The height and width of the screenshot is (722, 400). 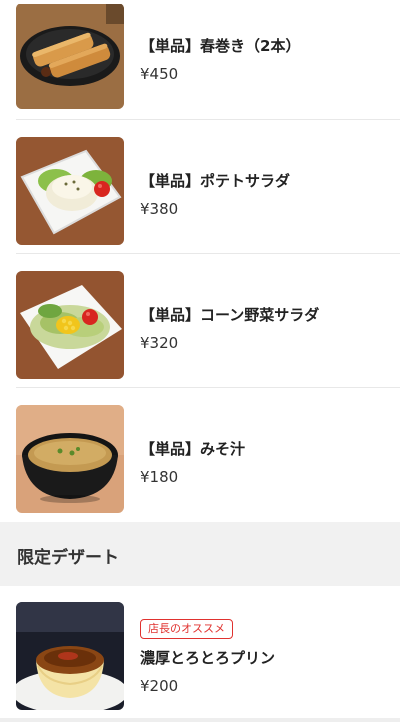 What do you see at coordinates (70, 459) in the screenshot?
I see `miso-soup-photo` at bounding box center [70, 459].